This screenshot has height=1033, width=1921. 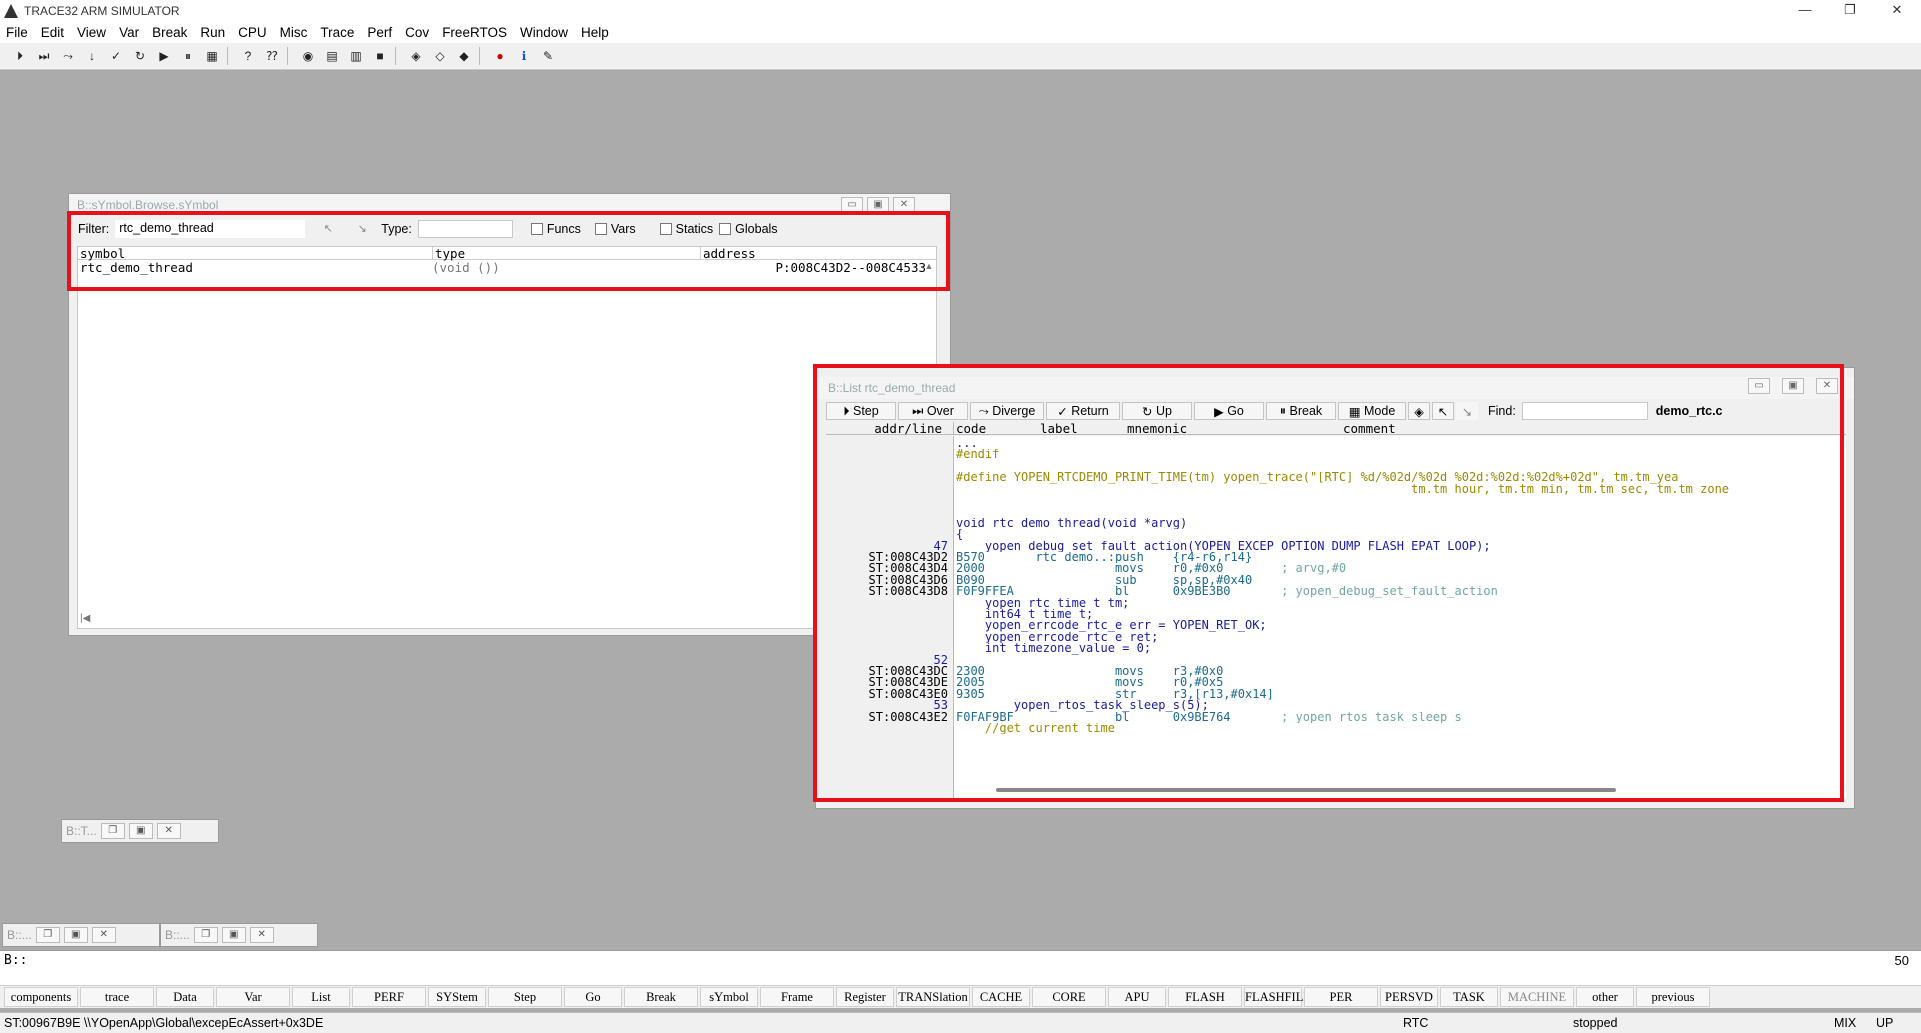 What do you see at coordinates (1336, 682) in the screenshot?
I see `list-line: ST:008C43DE 2005 movs r0,#0x5` at bounding box center [1336, 682].